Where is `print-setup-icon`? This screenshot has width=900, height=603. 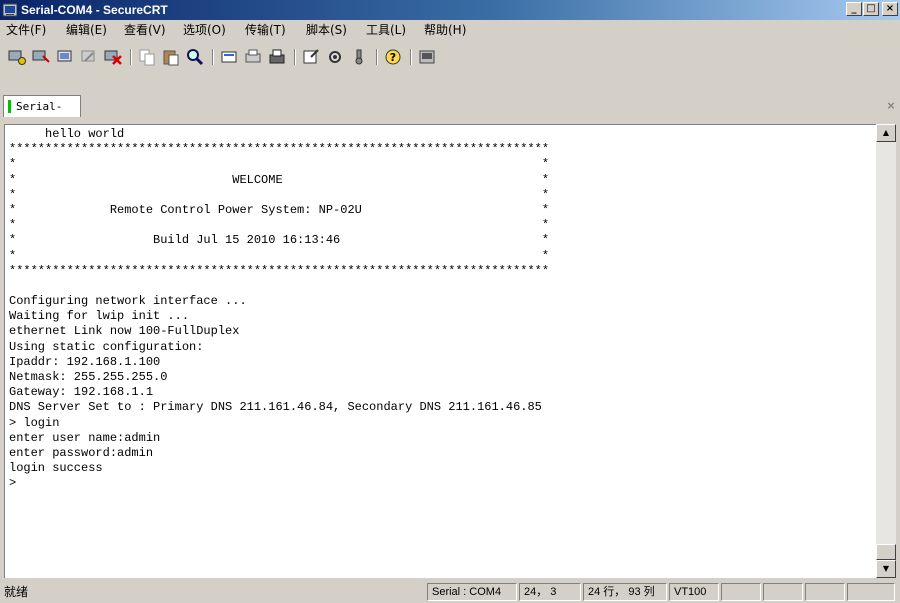
print-setup-icon is located at coordinates (229, 57).